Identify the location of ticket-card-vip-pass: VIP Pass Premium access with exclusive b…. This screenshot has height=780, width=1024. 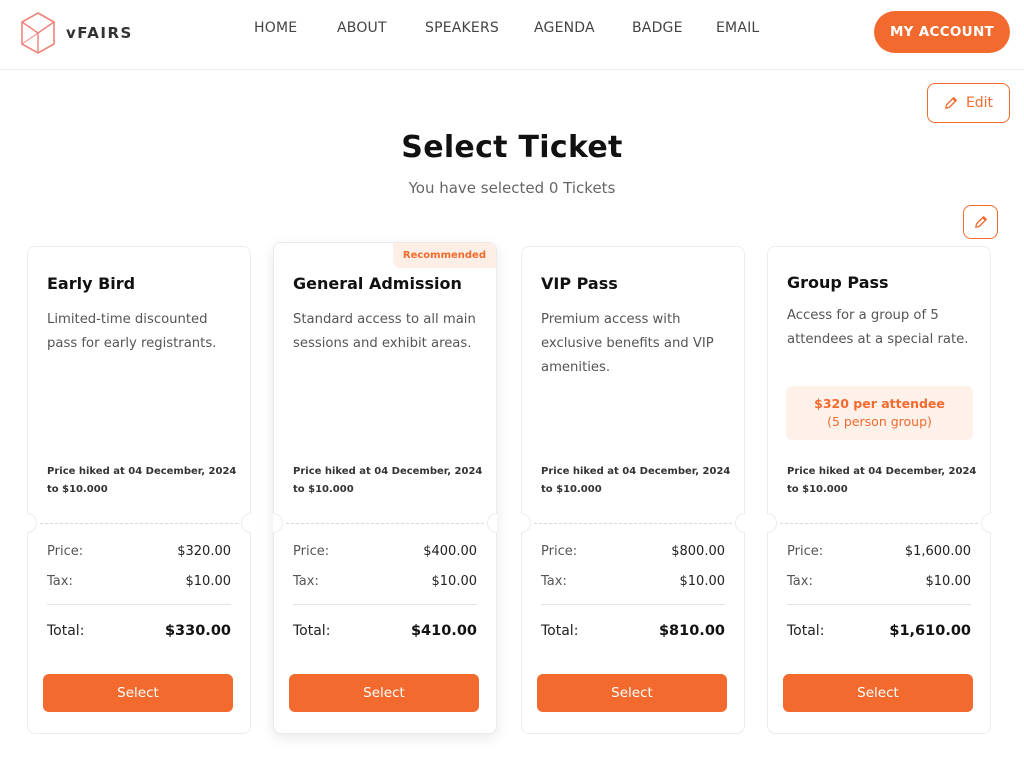
(633, 490).